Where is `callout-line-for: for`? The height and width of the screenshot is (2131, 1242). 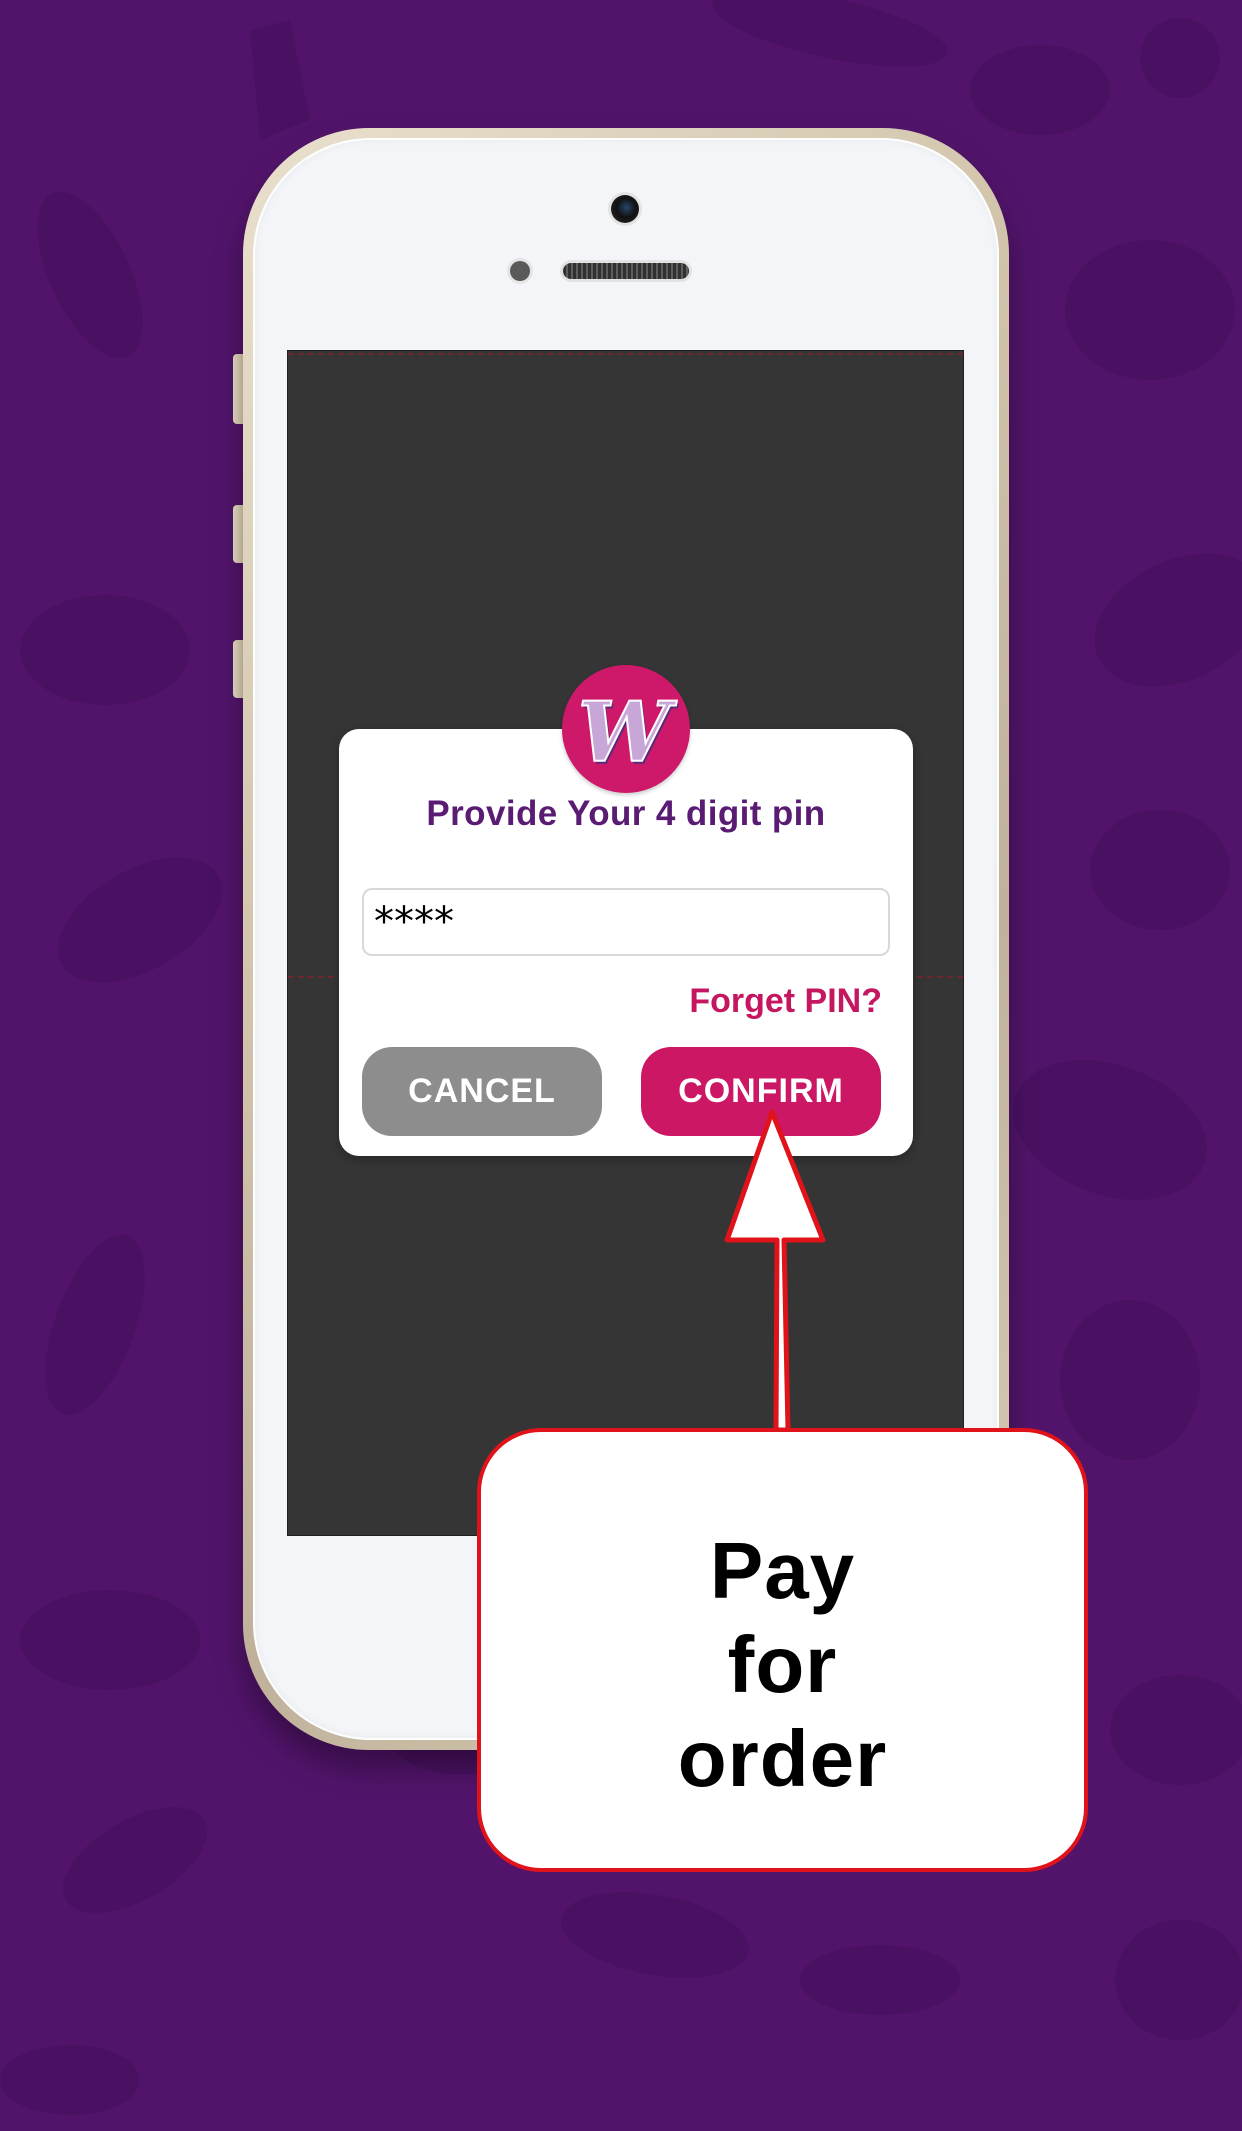
callout-line-for: for is located at coordinates (782, 1664).